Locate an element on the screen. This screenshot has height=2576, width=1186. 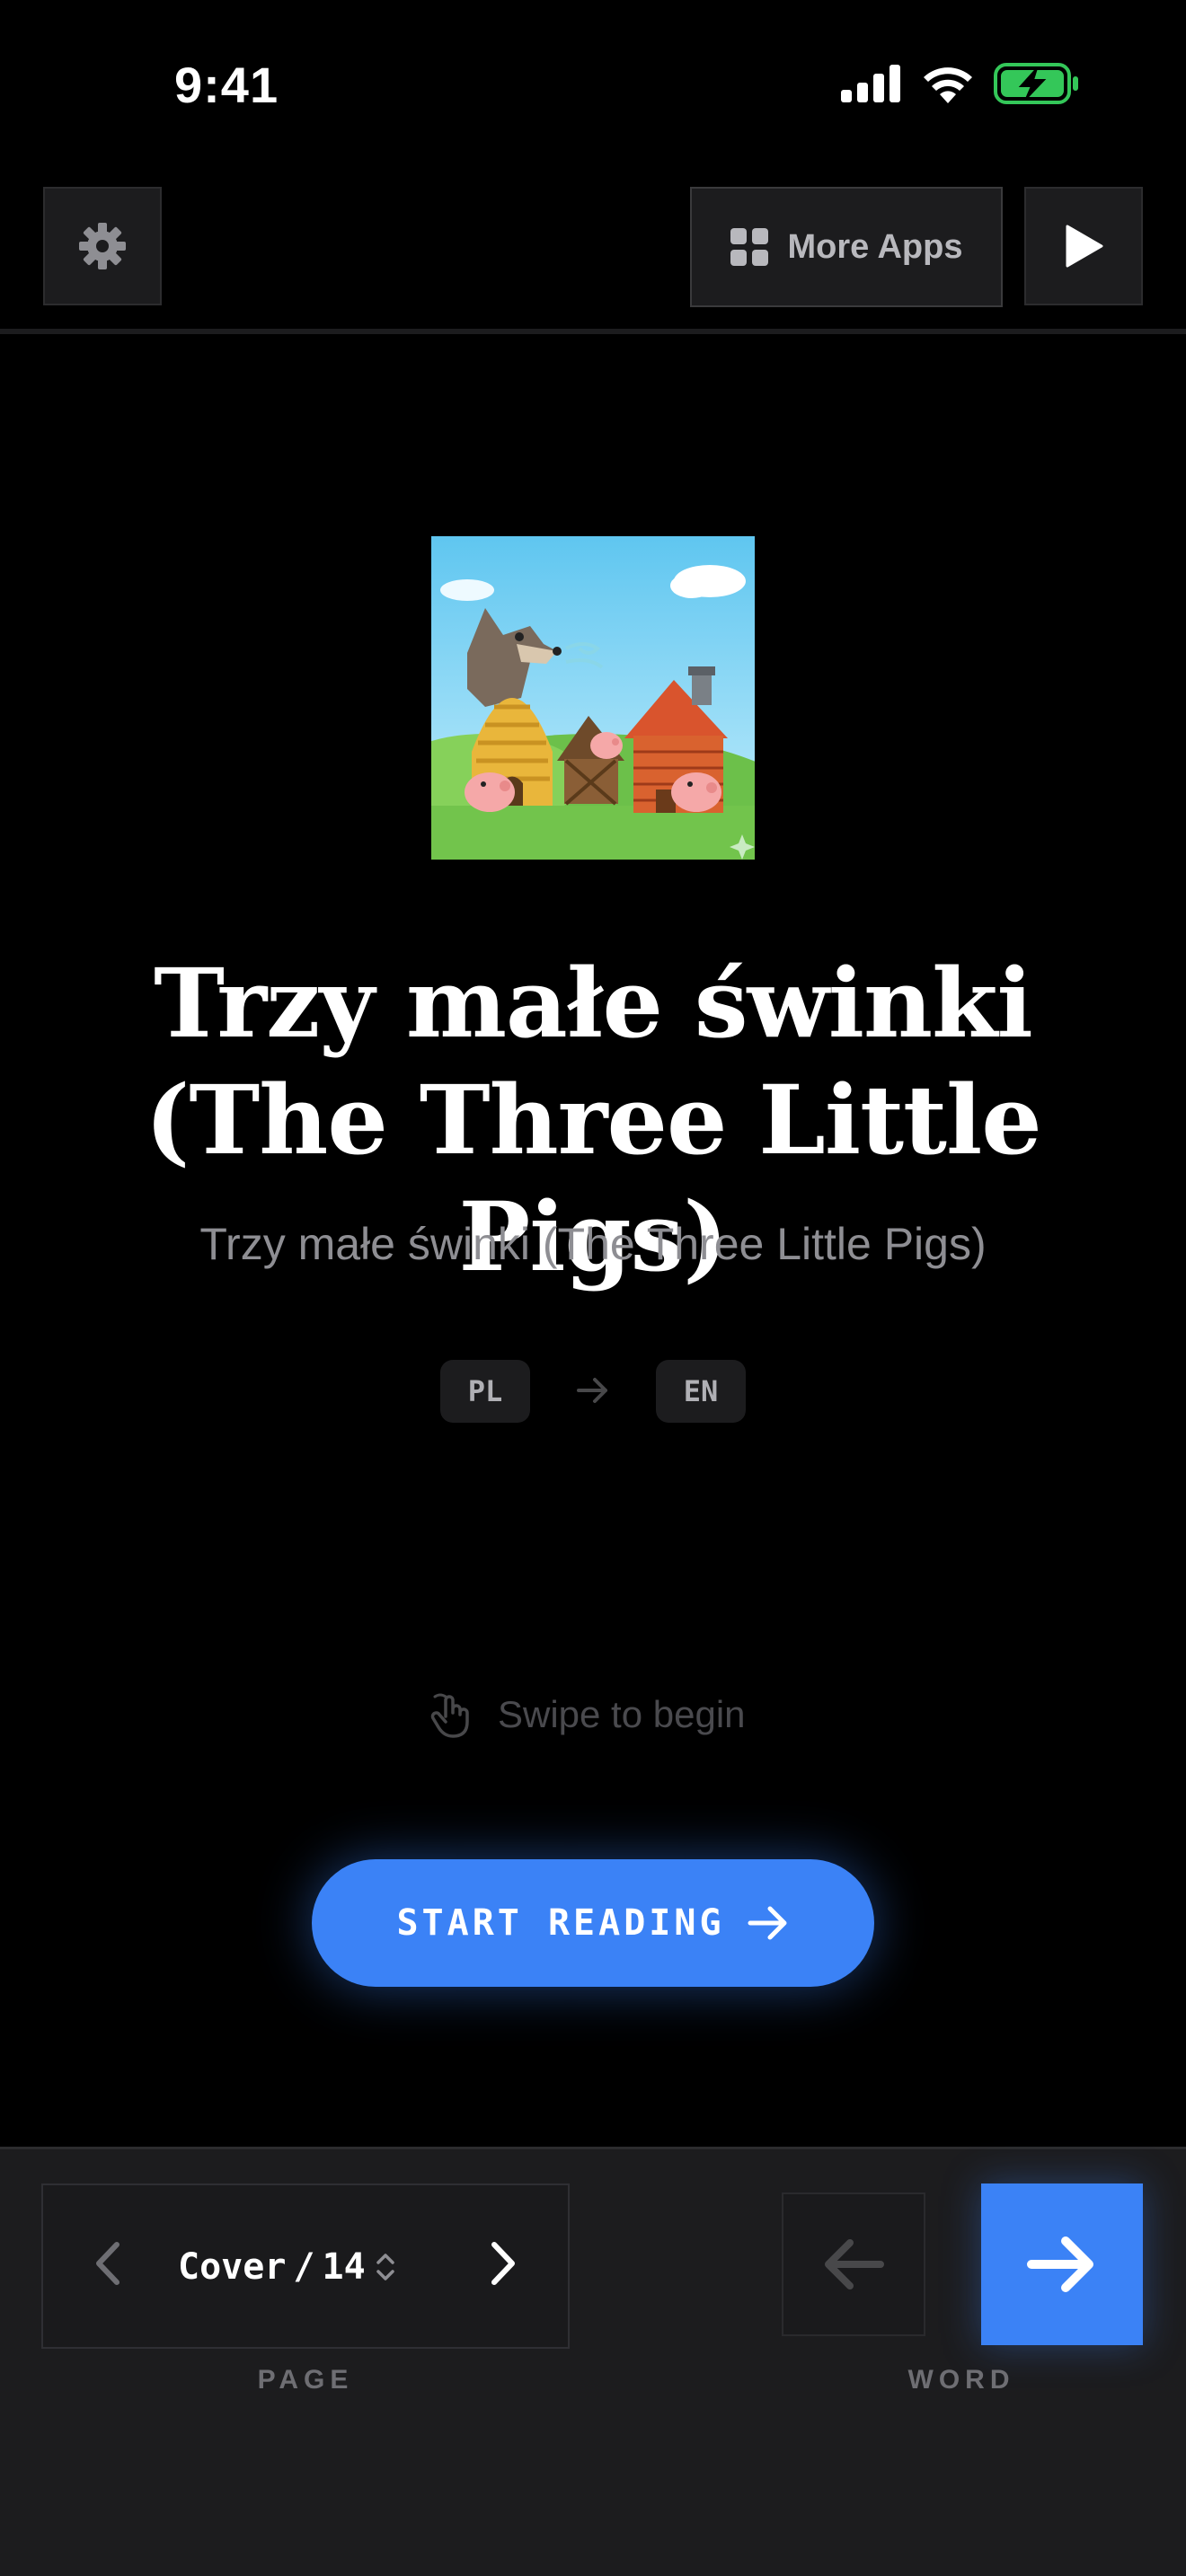
cover-illustration is located at coordinates (593, 698).